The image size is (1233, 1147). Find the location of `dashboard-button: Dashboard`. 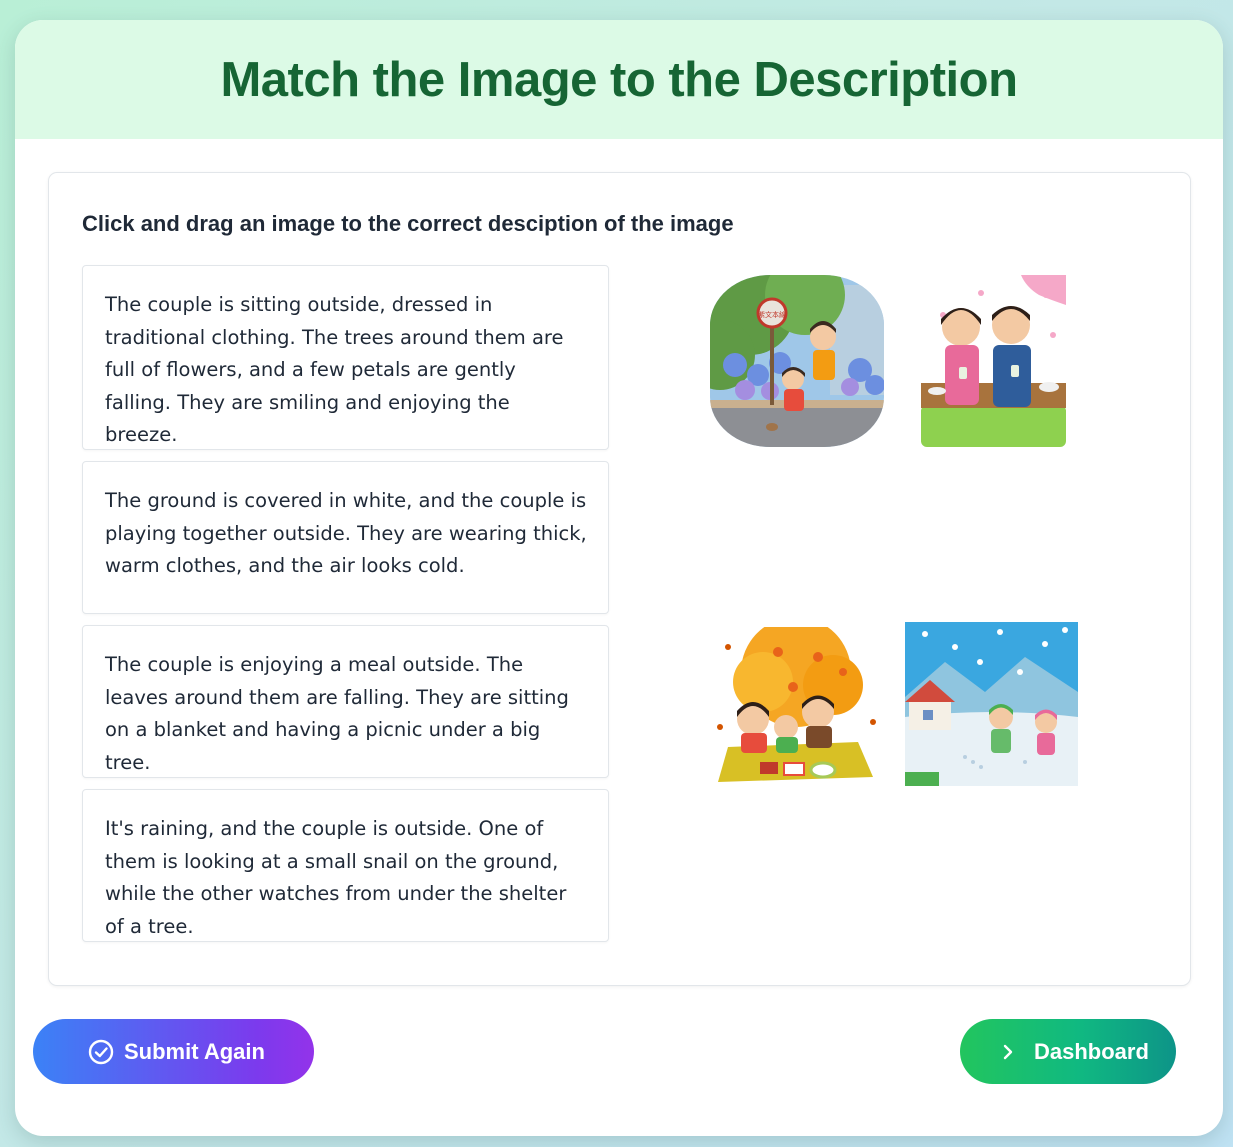

dashboard-button: Dashboard is located at coordinates (1068, 1051).